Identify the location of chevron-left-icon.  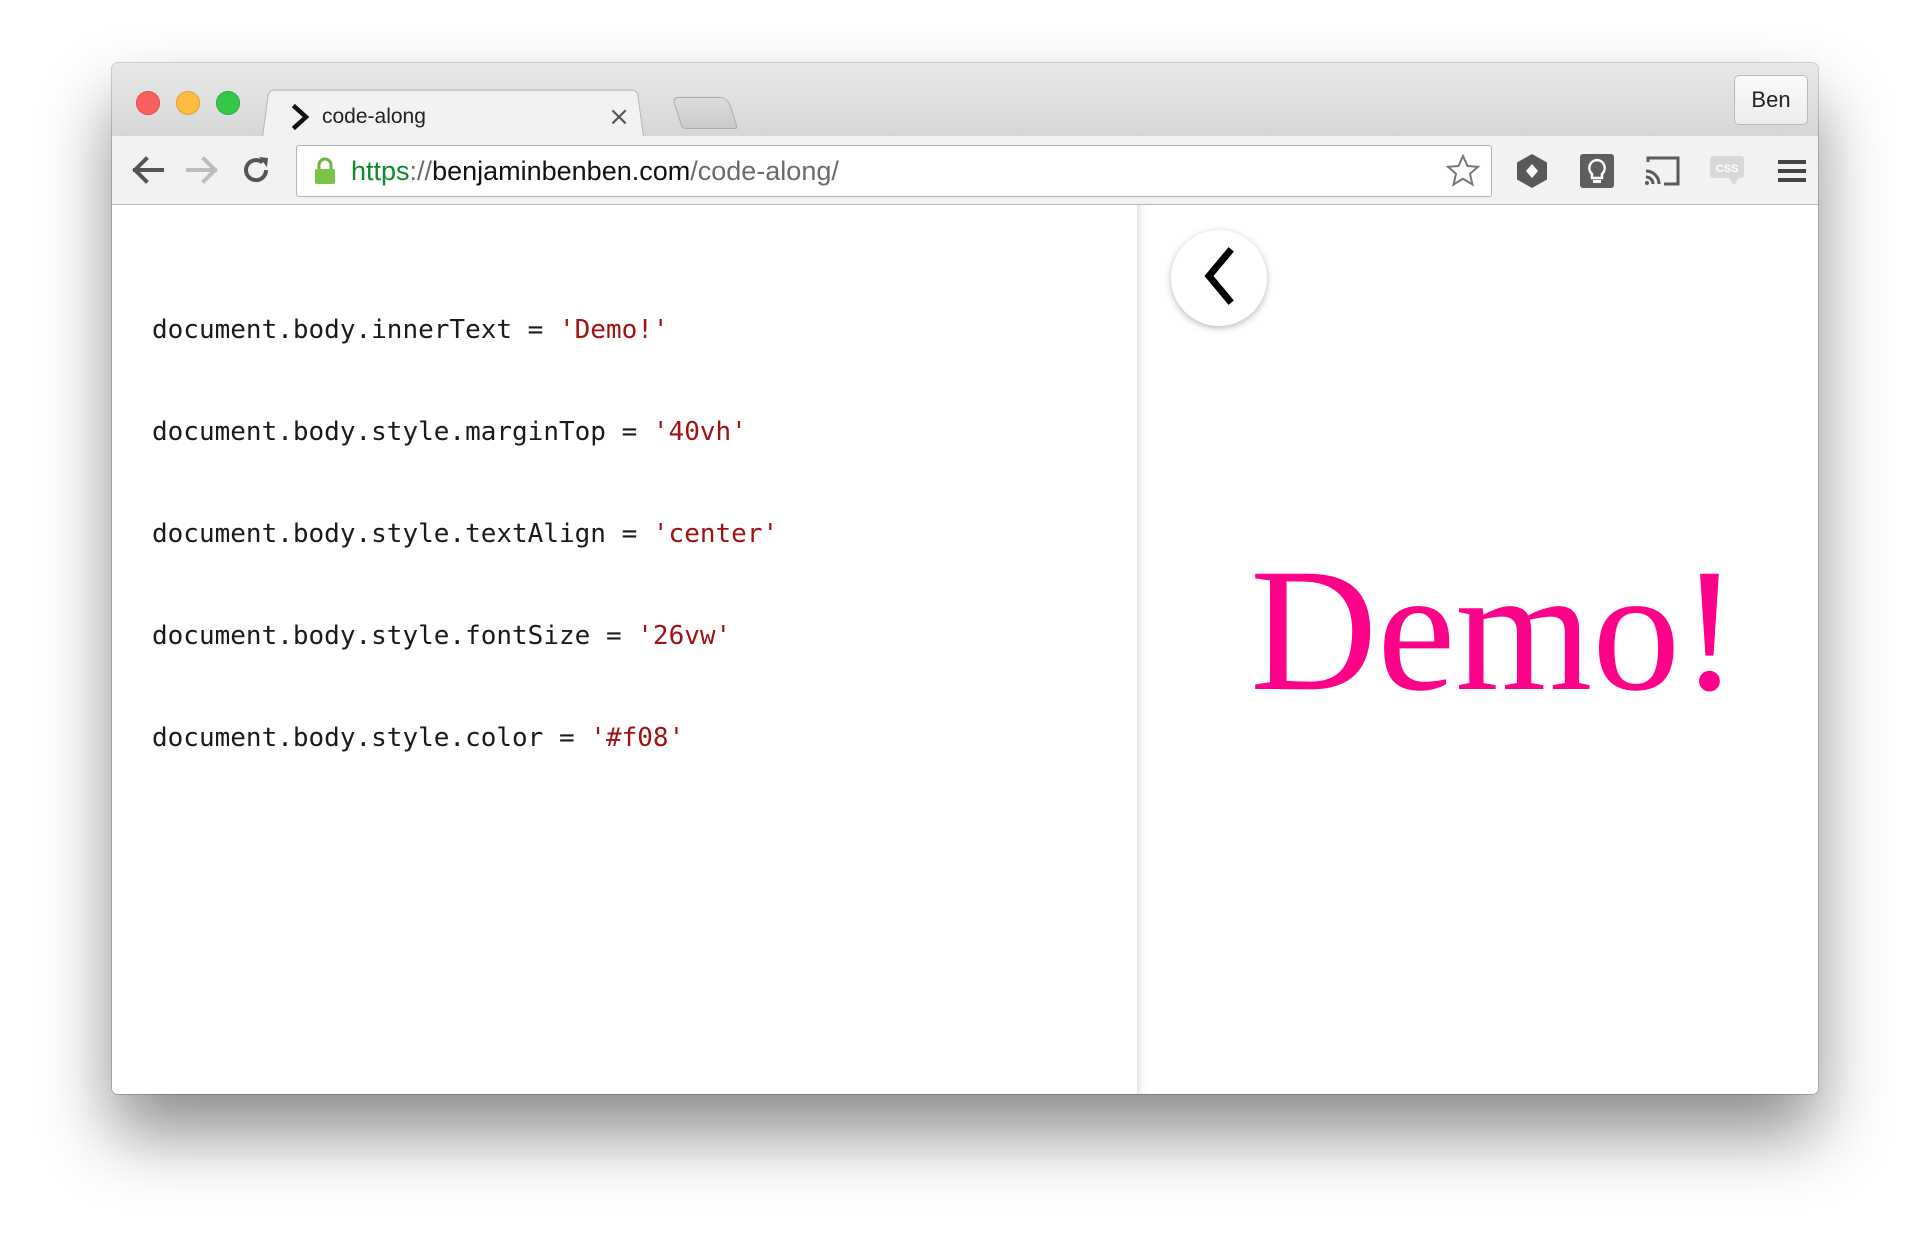
(1219, 278).